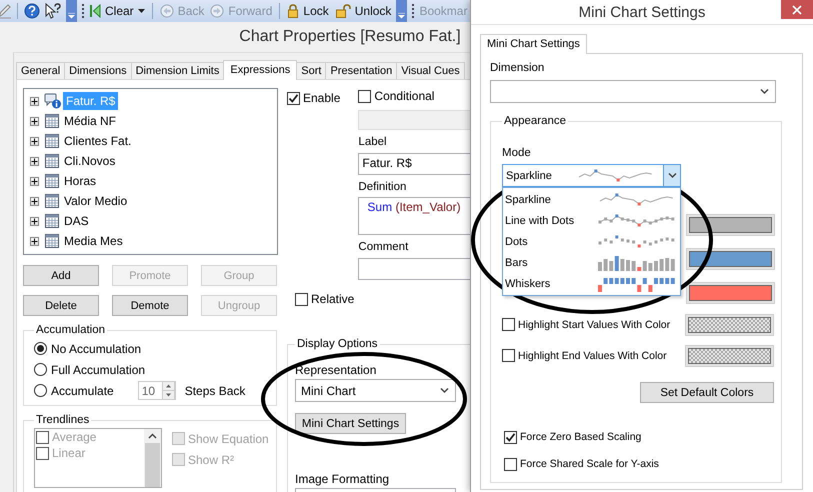  Describe the element at coordinates (527, 284) in the screenshot. I see `option-label: Whiskers` at that location.